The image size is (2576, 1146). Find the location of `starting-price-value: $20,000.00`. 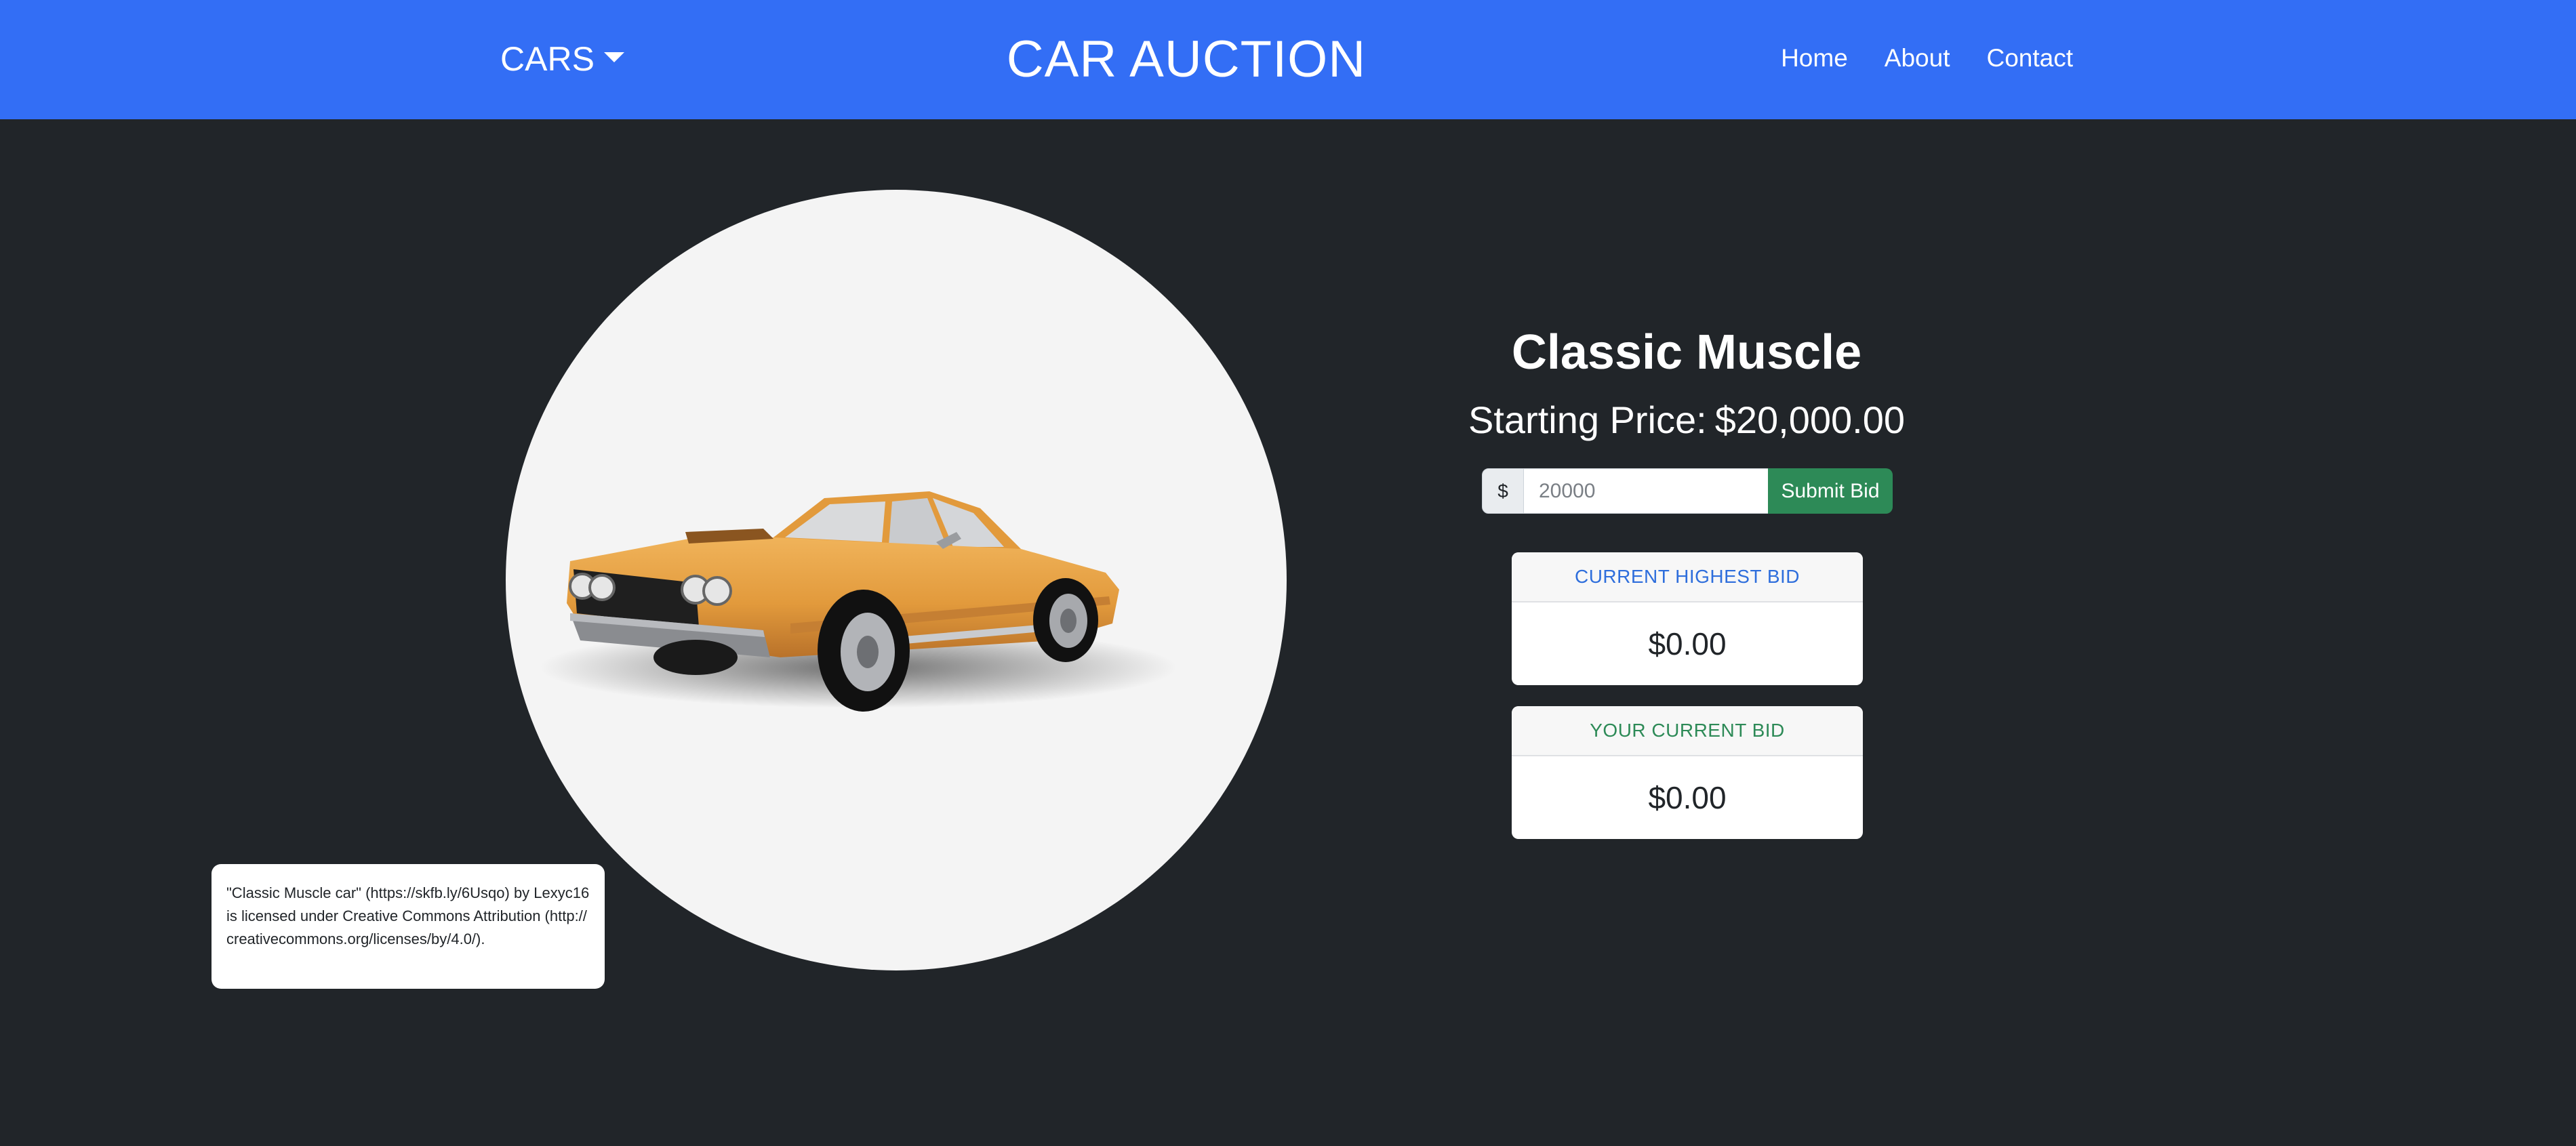

starting-price-value: $20,000.00 is located at coordinates (1809, 419).